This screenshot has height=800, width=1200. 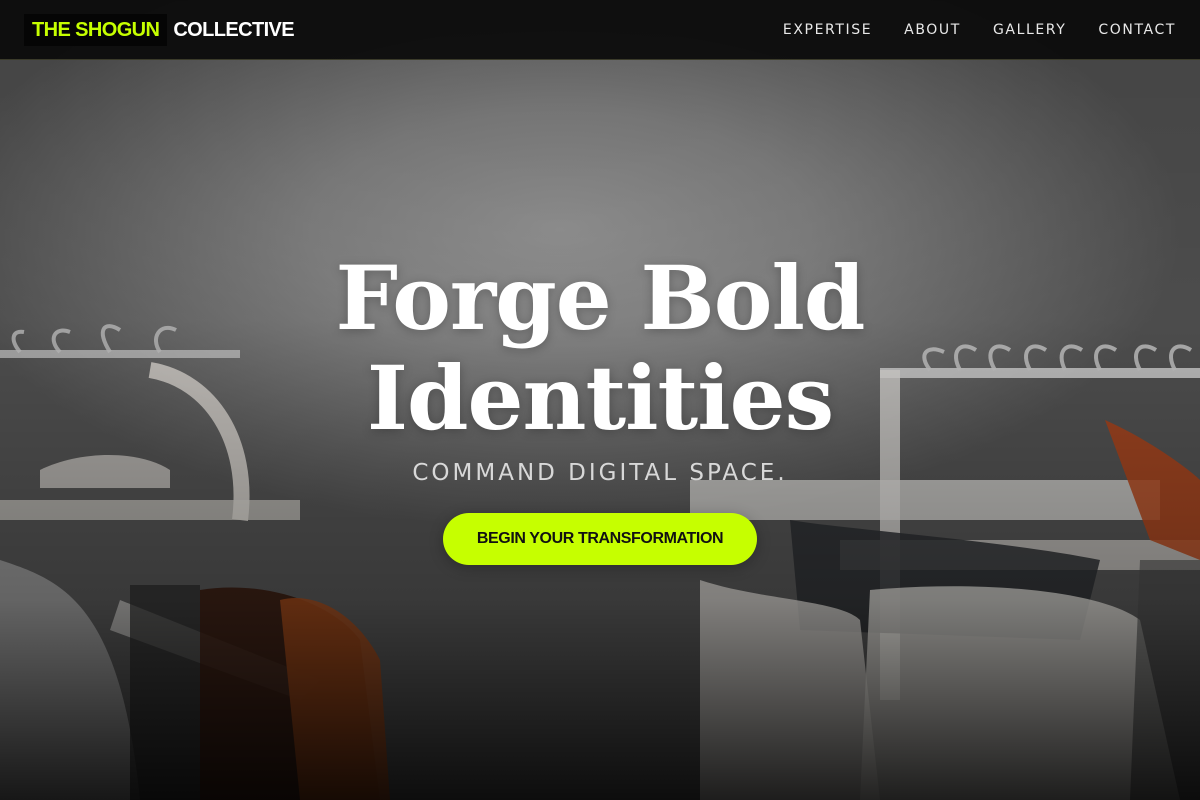 I want to click on hero-subtitle: COMMAND DIGITAL SPACE., so click(x=600, y=473).